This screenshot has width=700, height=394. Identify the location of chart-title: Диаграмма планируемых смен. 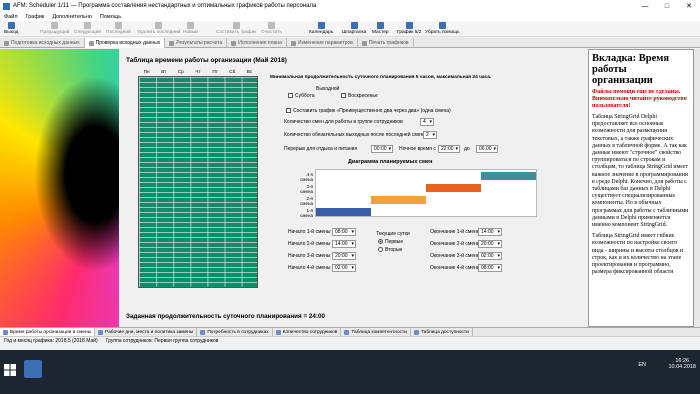
(390, 162).